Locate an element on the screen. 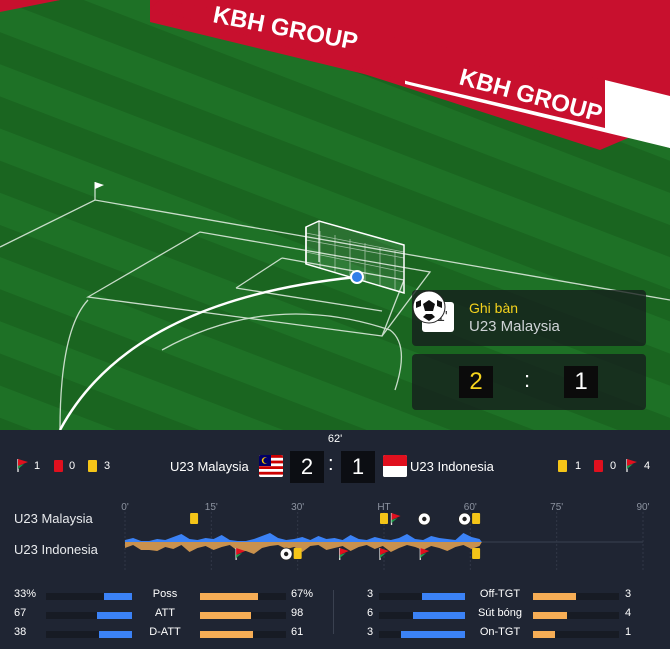 This screenshot has width=670, height=649. event-team: U23 Malaysia is located at coordinates (514, 326).